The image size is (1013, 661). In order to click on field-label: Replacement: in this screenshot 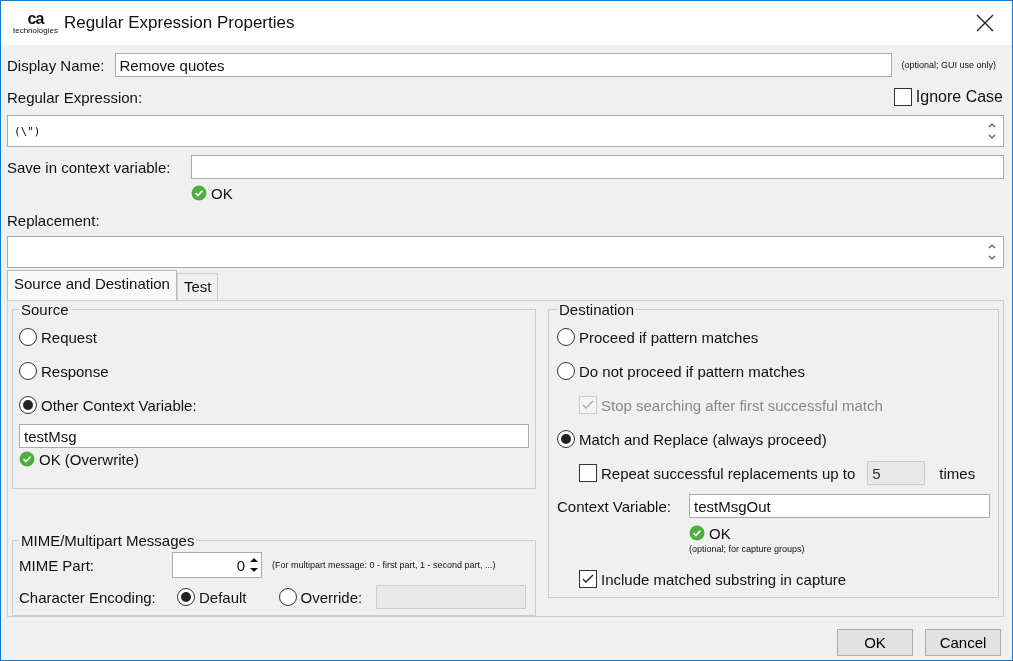, I will do `click(53, 220)`.